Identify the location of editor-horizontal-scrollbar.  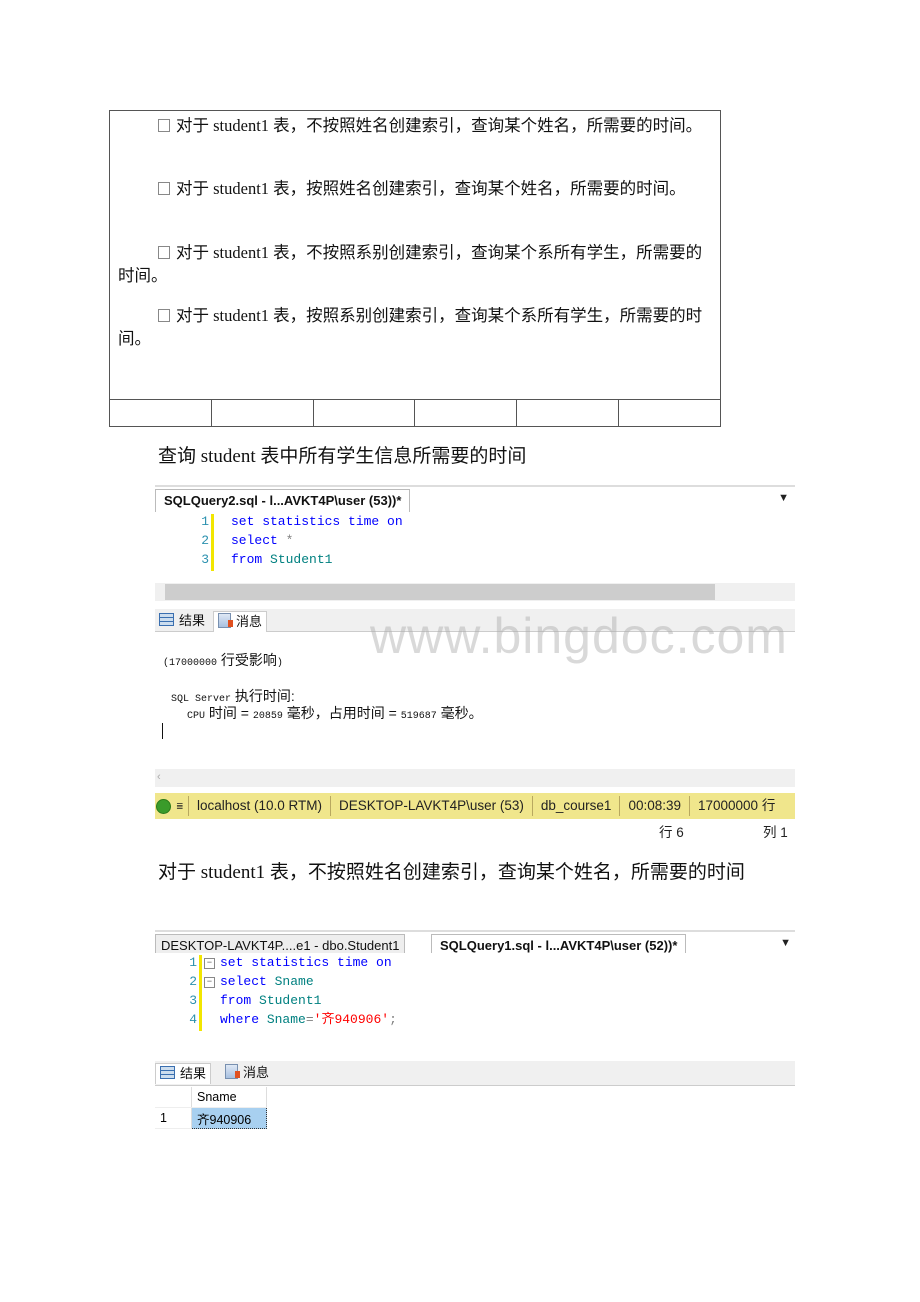
(475, 592).